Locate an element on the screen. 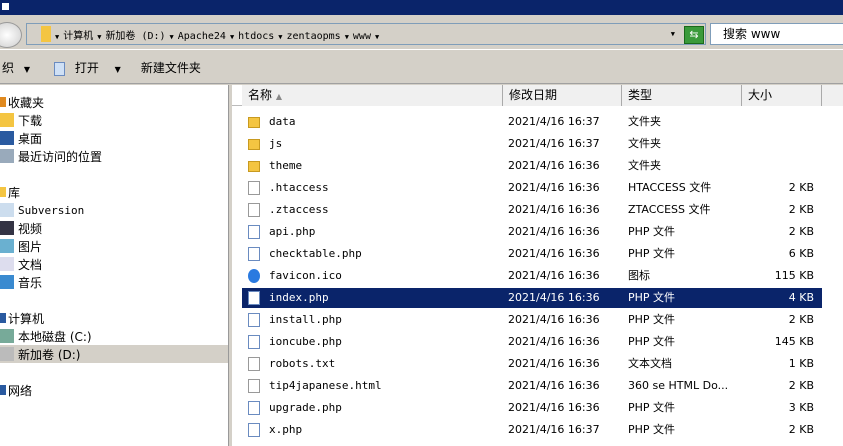 The width and height of the screenshot is (843, 446). sidebar-item-label: 收藏夹 is located at coordinates (26, 102).